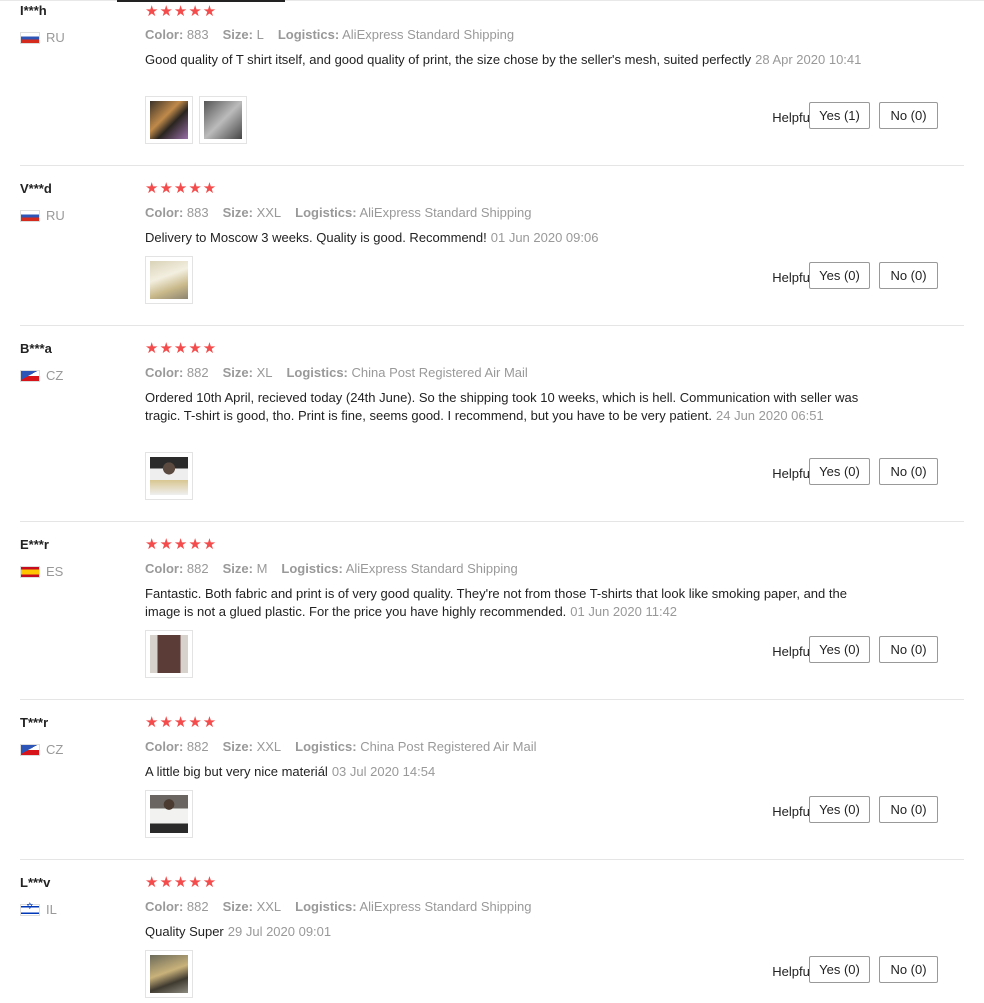  What do you see at coordinates (624, 611) in the screenshot?
I see `review-date: 01 Jun 2020 11:42` at bounding box center [624, 611].